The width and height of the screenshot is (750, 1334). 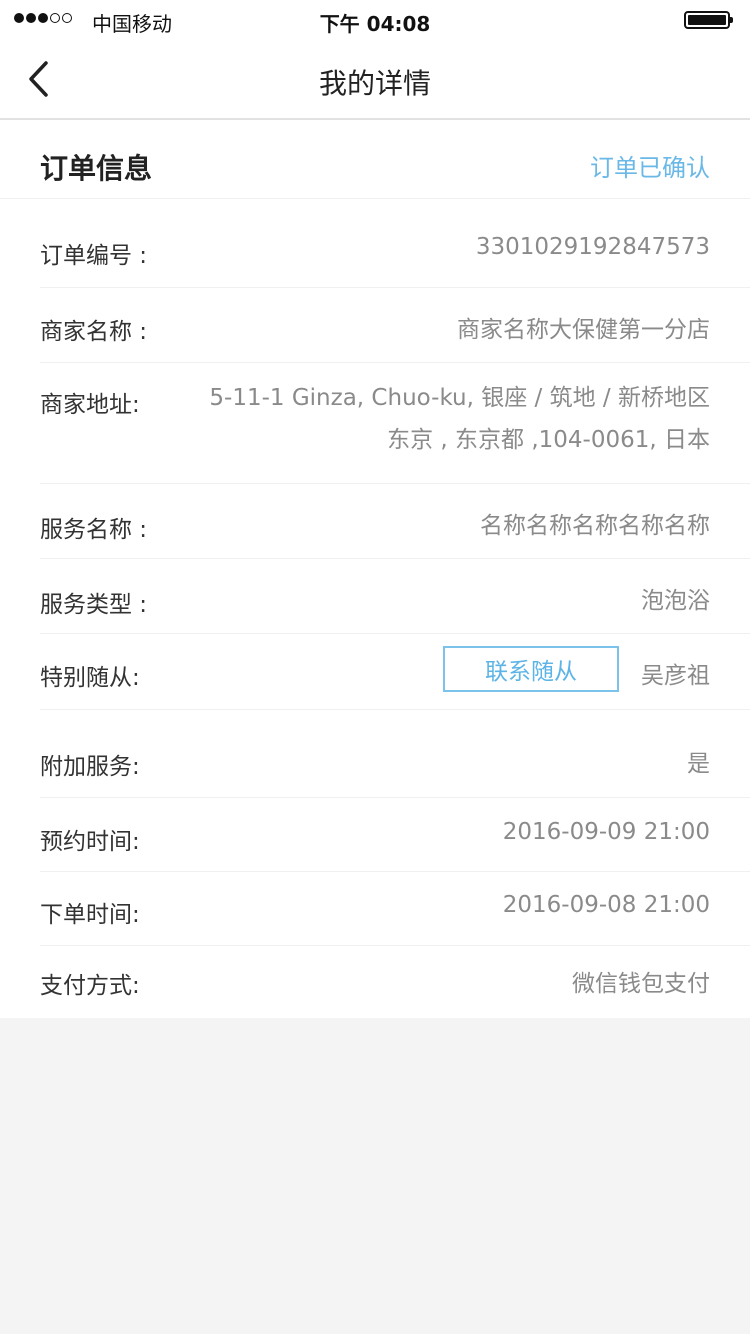 I want to click on row-label: 服务类型 :, so click(x=94, y=605).